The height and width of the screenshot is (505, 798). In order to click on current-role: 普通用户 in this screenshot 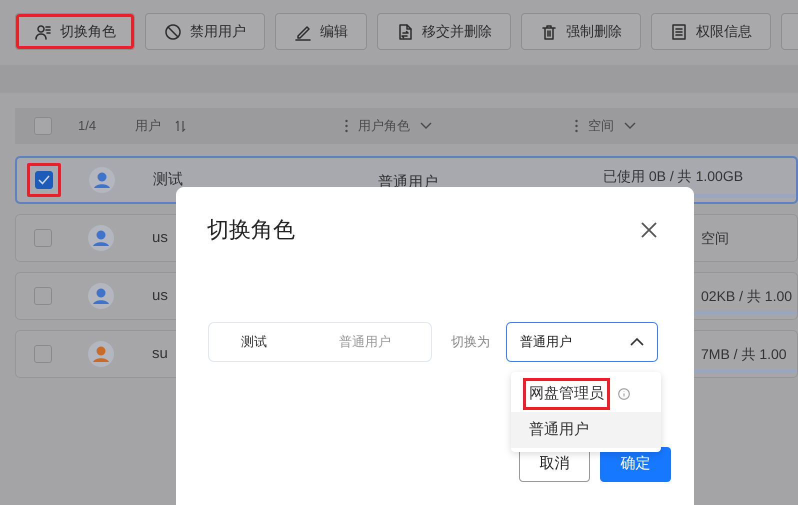, I will do `click(365, 342)`.